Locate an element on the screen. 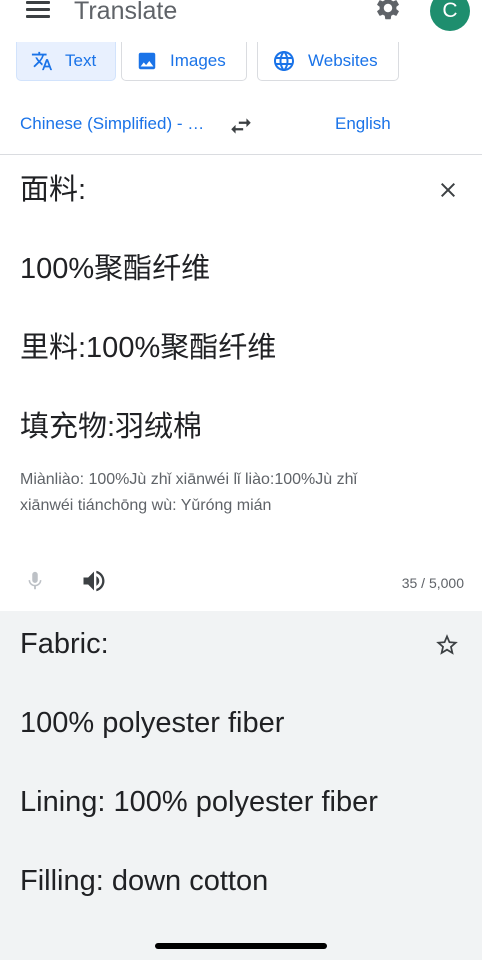 This screenshot has width=482, height=960. home-indicator is located at coordinates (241, 946).